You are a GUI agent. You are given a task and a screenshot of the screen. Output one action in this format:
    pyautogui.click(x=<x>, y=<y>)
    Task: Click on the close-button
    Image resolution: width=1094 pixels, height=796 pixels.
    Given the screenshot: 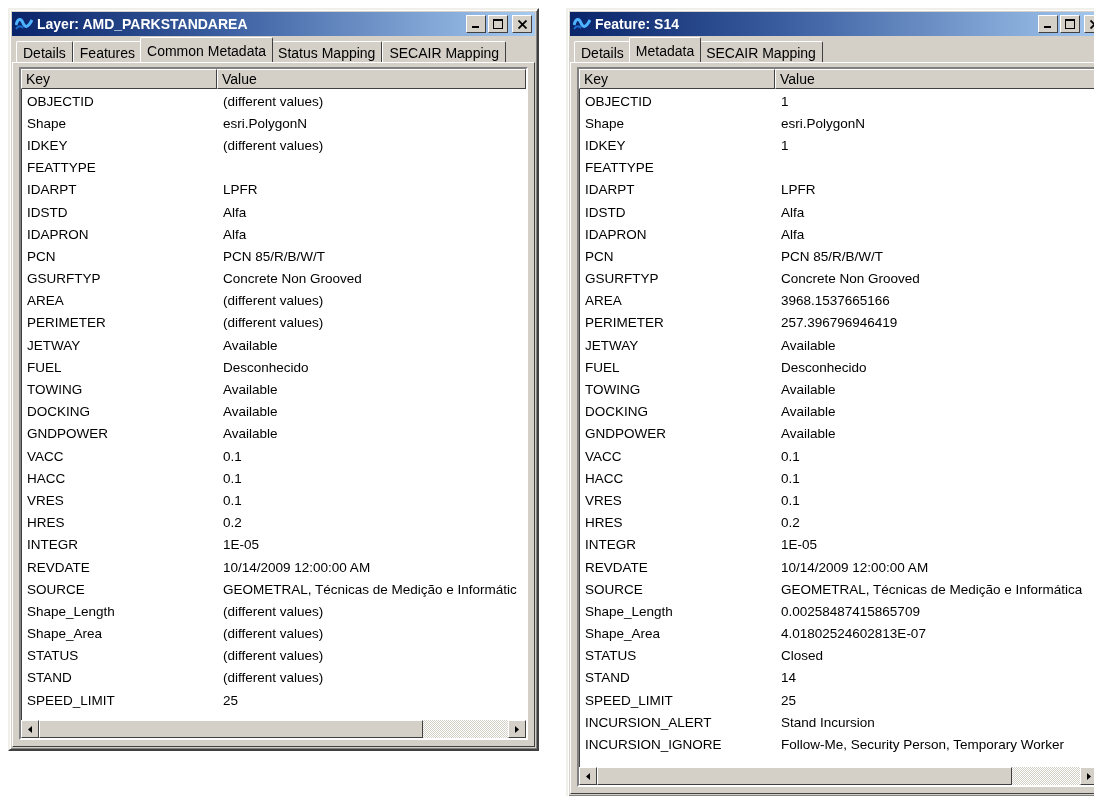 What is the action you would take?
    pyautogui.click(x=522, y=24)
    